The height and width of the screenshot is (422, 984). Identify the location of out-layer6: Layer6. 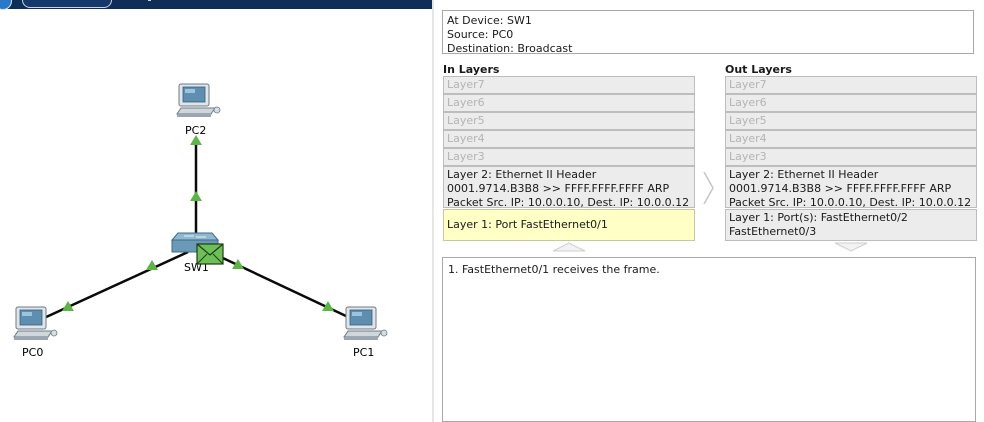
(851, 103).